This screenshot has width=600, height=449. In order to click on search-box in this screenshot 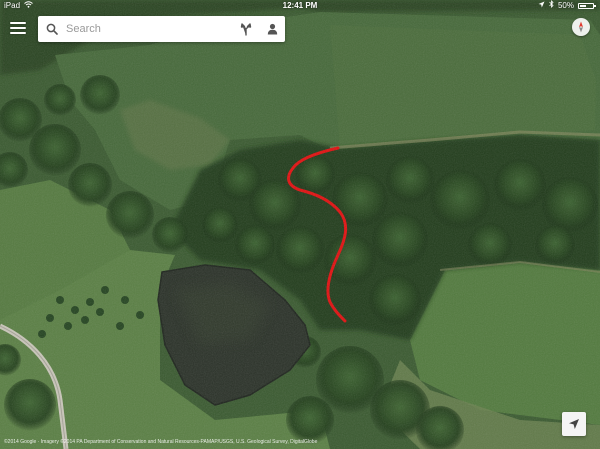, I will do `click(161, 29)`.